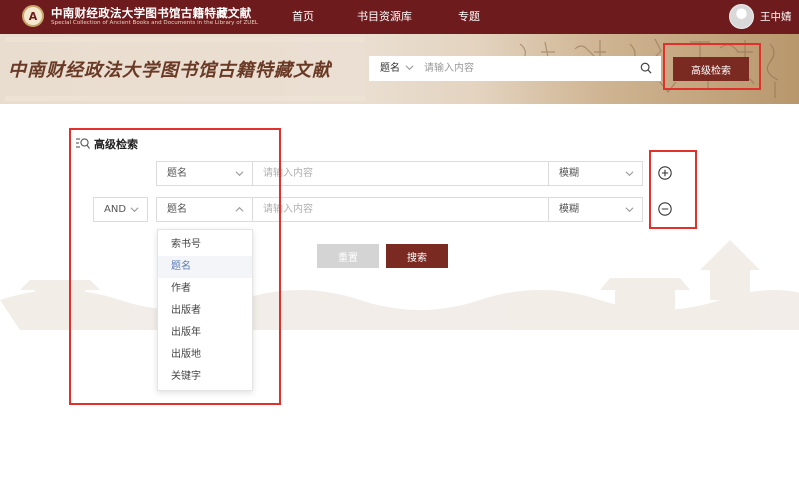 The image size is (799, 477). I want to click on logo-title: 中南财经政法大学图书馆古籍特藏文献, so click(151, 13).